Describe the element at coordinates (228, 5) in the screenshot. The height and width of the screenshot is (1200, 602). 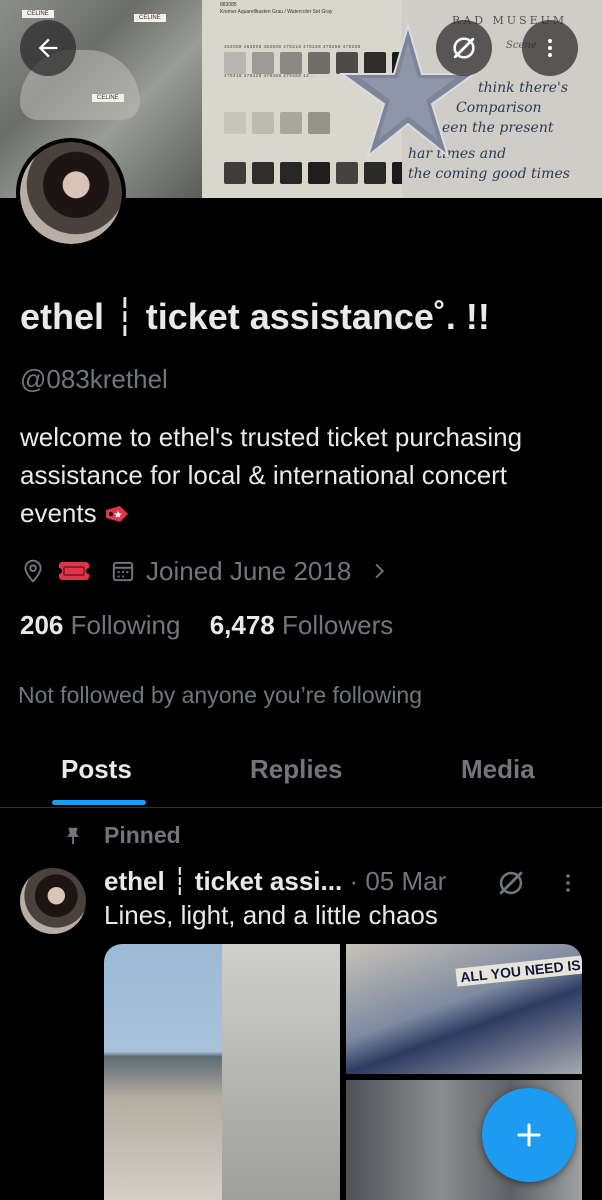
I see `palette-code: 883085` at that location.